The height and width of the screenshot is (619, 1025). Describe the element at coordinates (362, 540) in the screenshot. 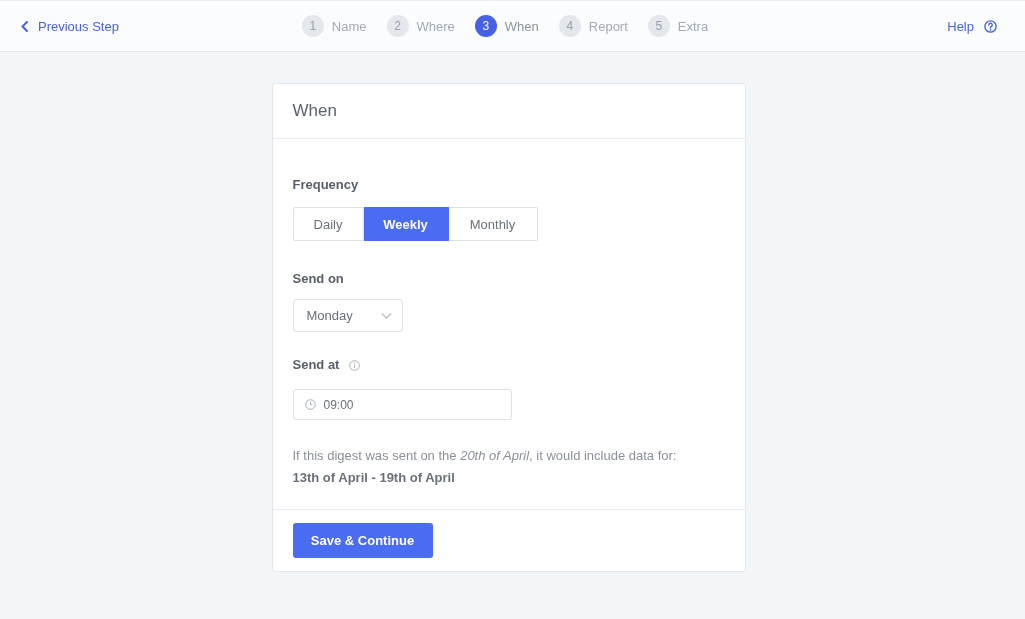

I see `save-continue-button: Save & Continue` at that location.